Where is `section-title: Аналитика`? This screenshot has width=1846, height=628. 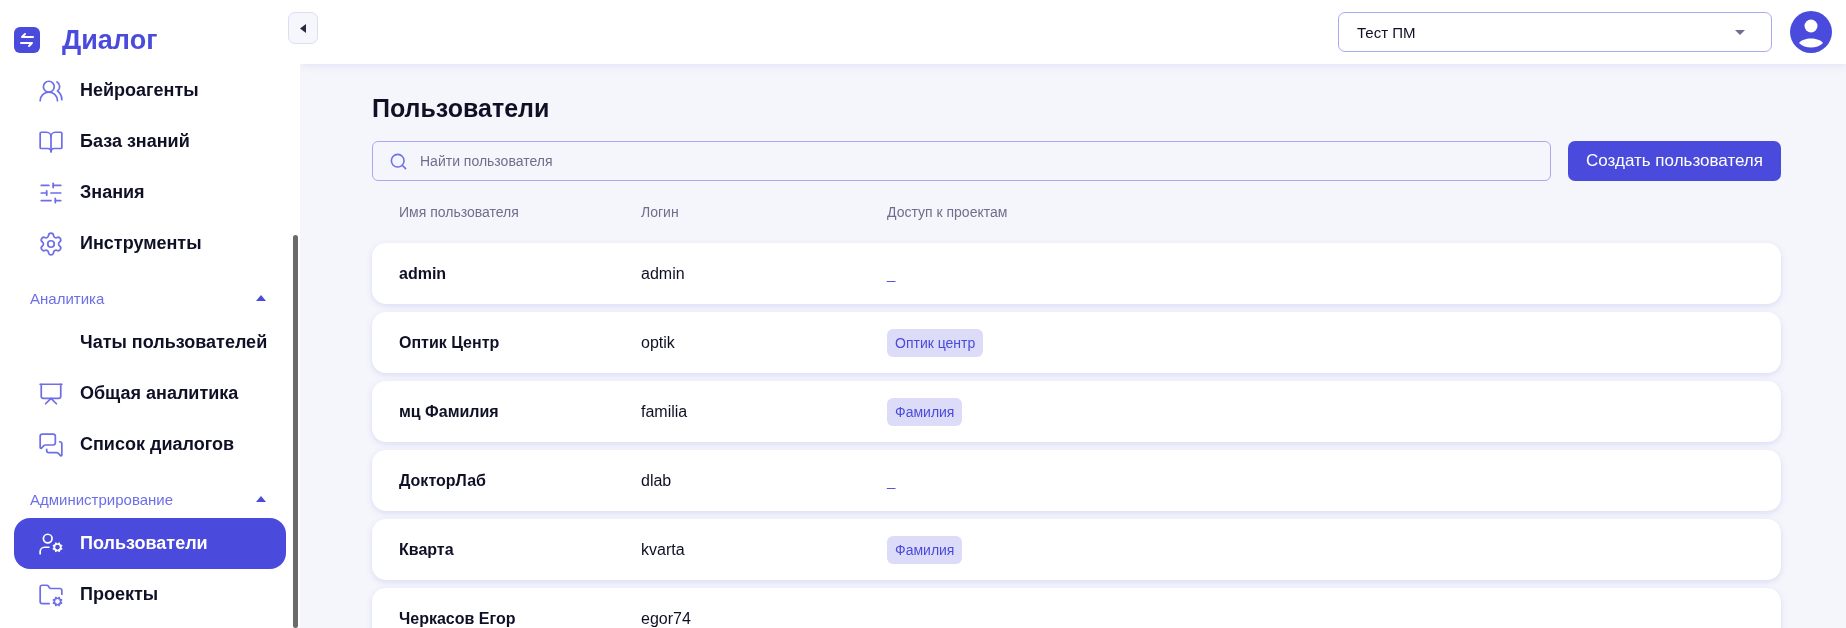 section-title: Аналитика is located at coordinates (67, 298).